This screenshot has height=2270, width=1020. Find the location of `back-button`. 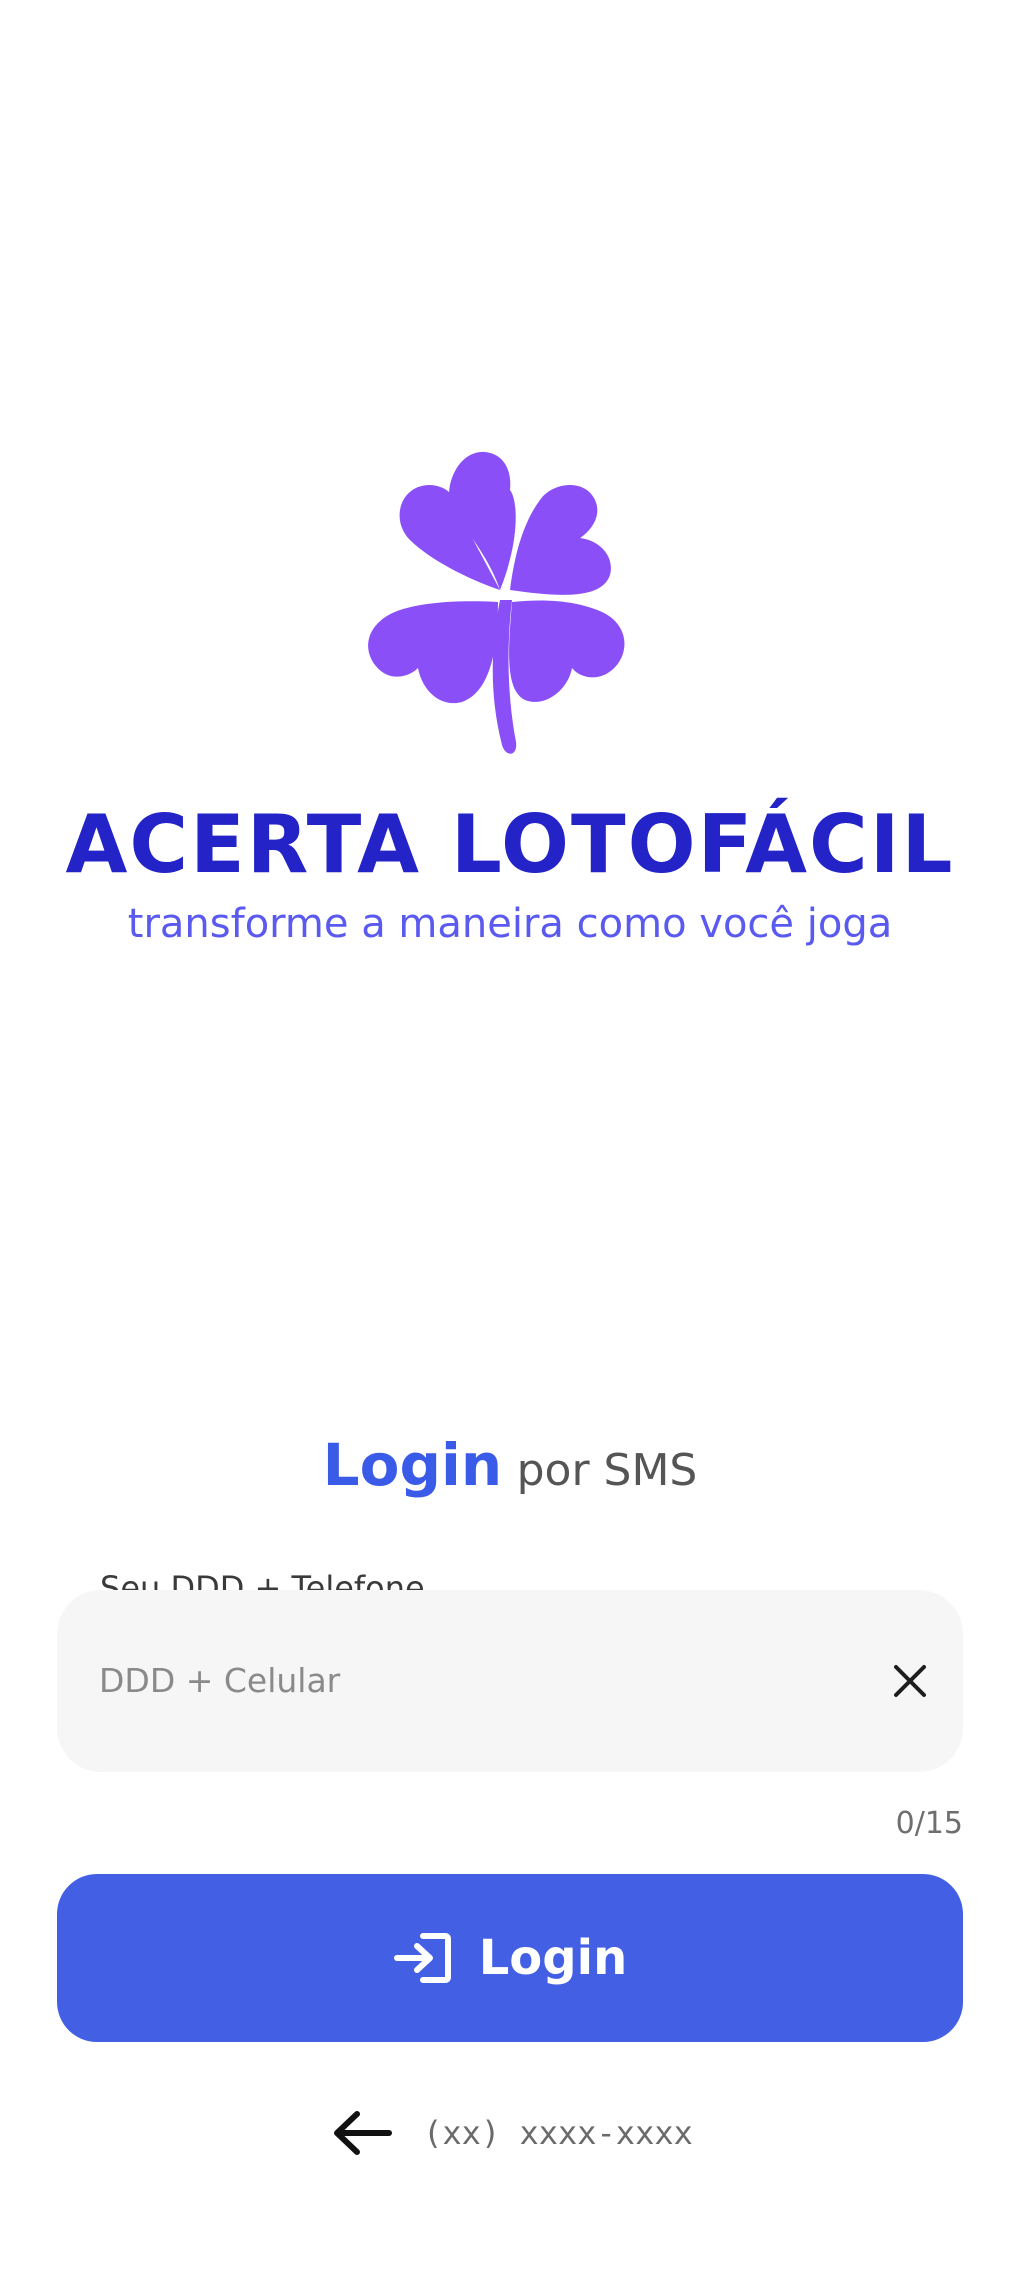

back-button is located at coordinates (362, 2133).